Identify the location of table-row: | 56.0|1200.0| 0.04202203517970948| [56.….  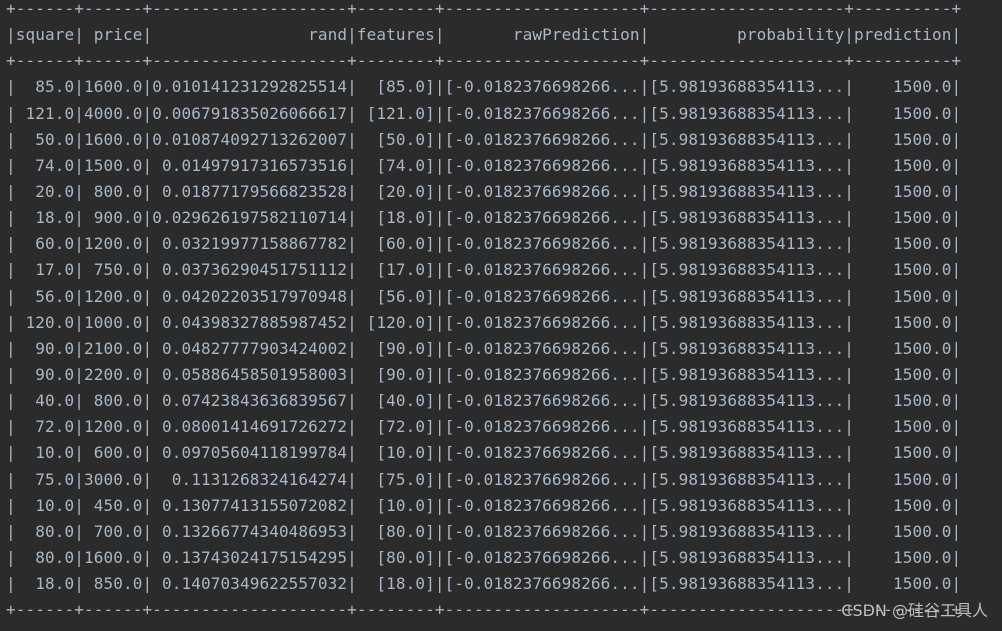
(484, 296).